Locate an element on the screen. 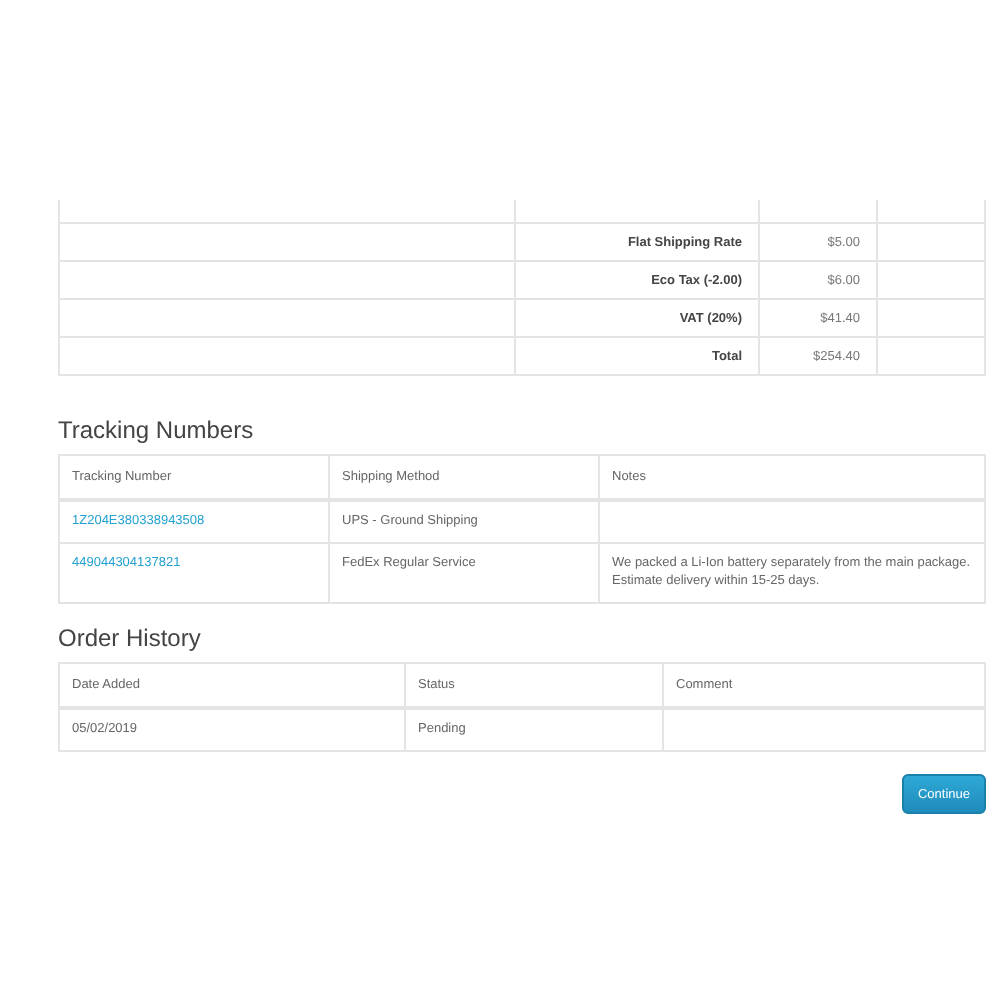 The height and width of the screenshot is (1000, 1000). section-heading: Tracking Numbers is located at coordinates (157, 430).